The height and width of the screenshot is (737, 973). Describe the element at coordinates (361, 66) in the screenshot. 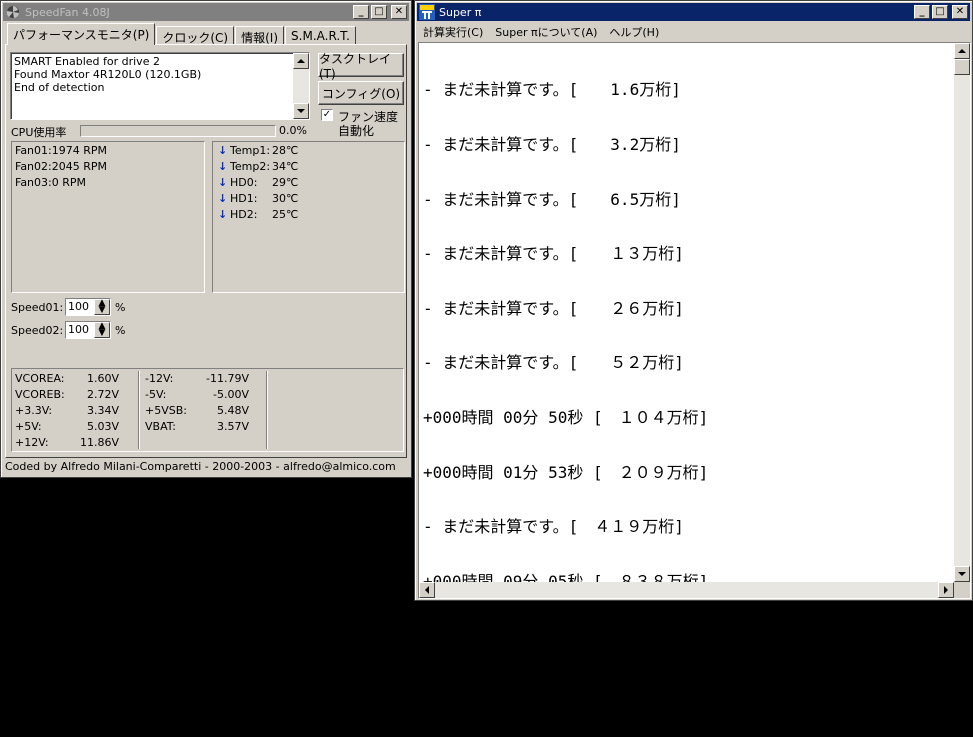

I see `tasktray-button: タスクトレイ(T)` at that location.